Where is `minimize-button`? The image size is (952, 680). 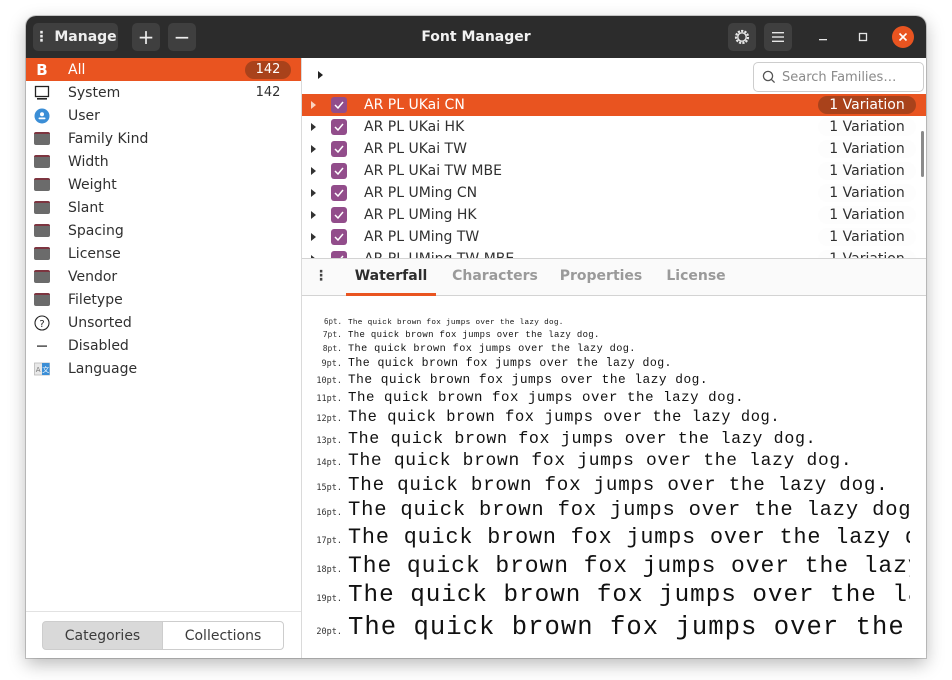
minimize-button is located at coordinates (823, 37).